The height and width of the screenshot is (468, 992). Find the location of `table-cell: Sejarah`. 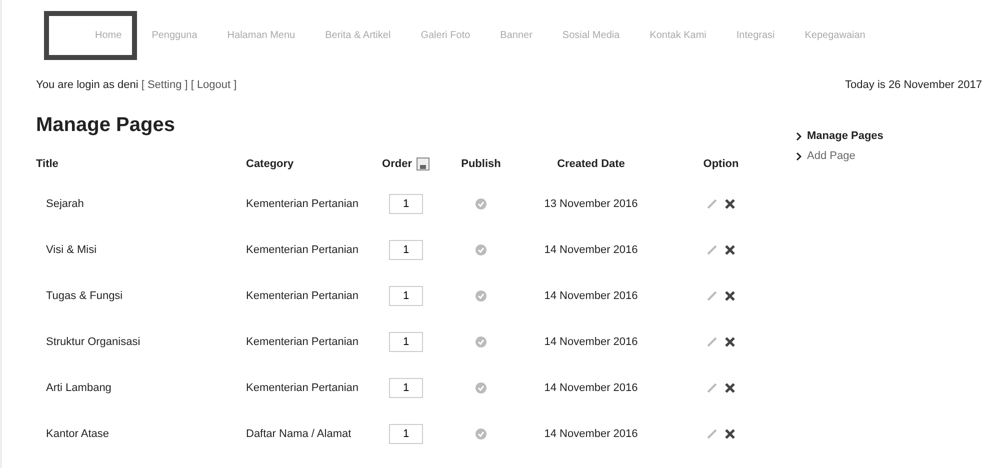

table-cell: Sejarah is located at coordinates (65, 204).